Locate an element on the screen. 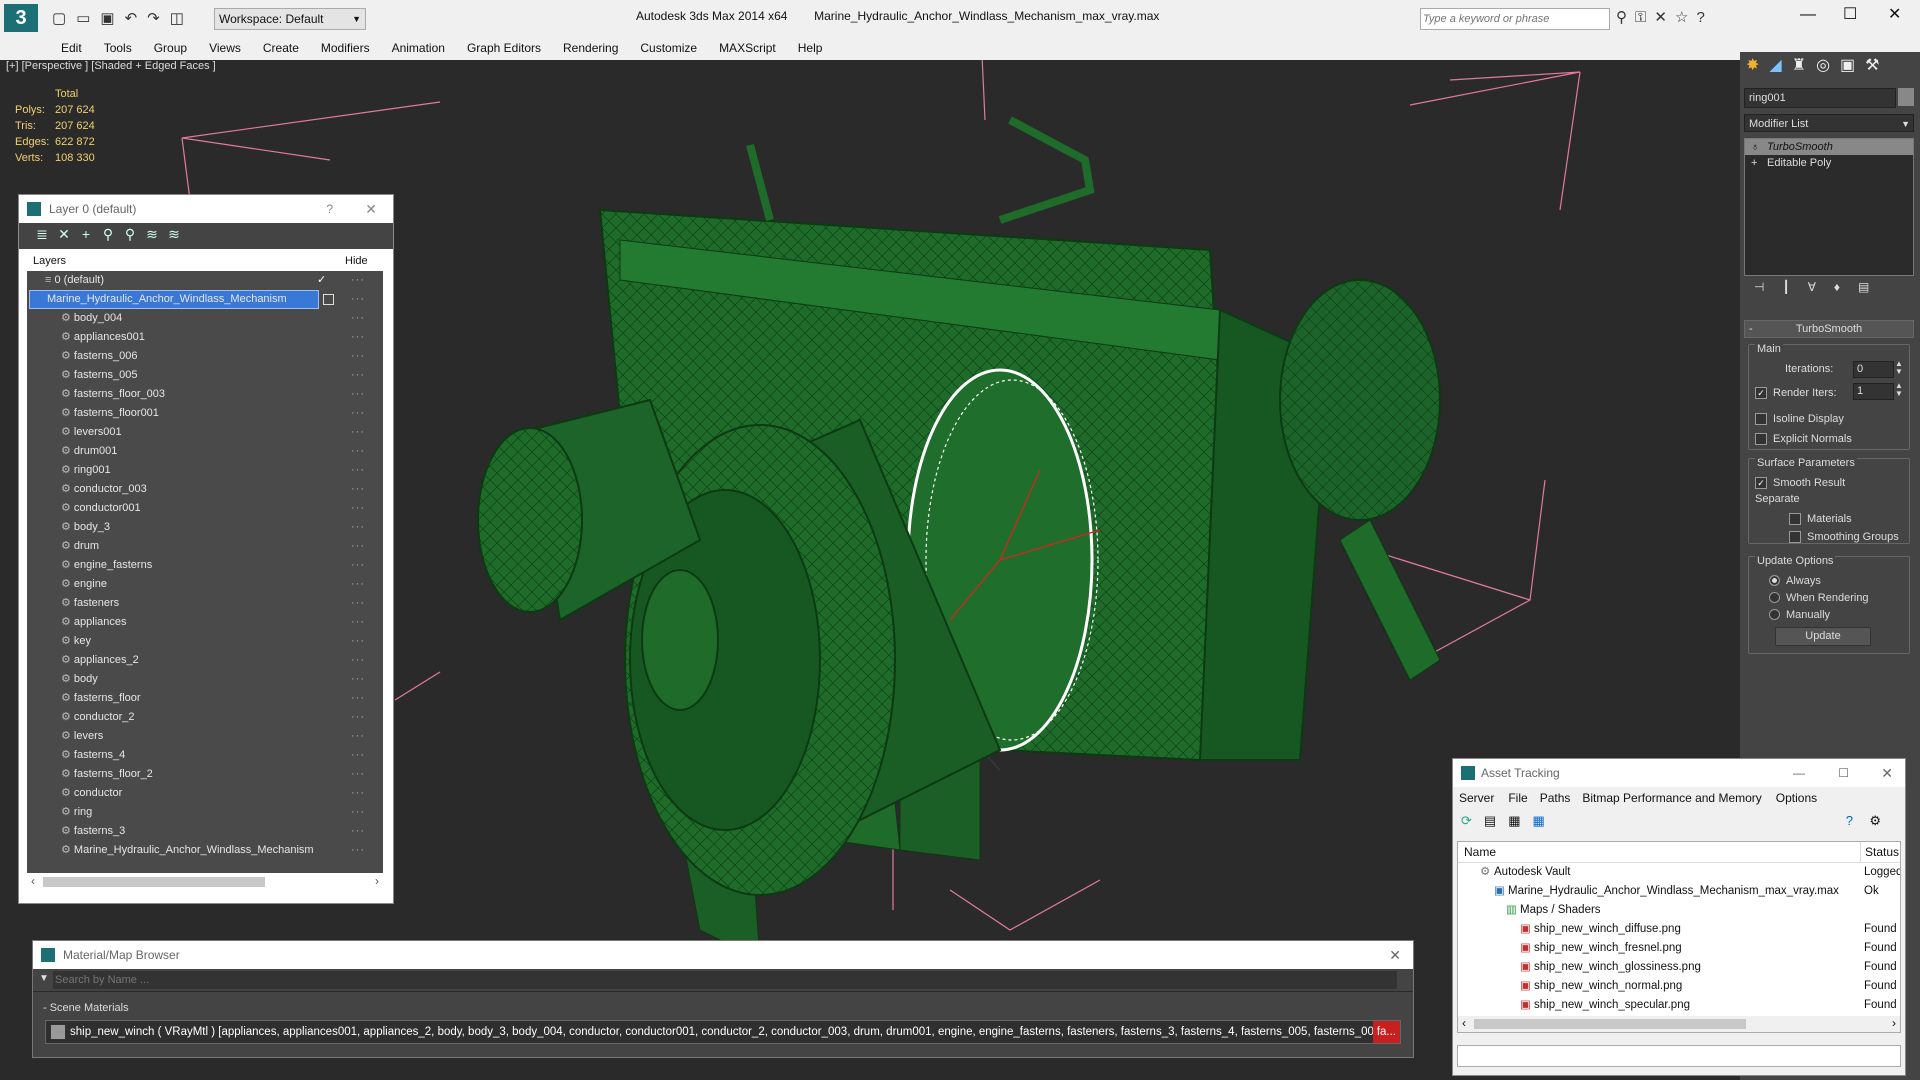 Image resolution: width=1920 pixels, height=1080 pixels. hide-all-icon: ≋ is located at coordinates (152, 234).